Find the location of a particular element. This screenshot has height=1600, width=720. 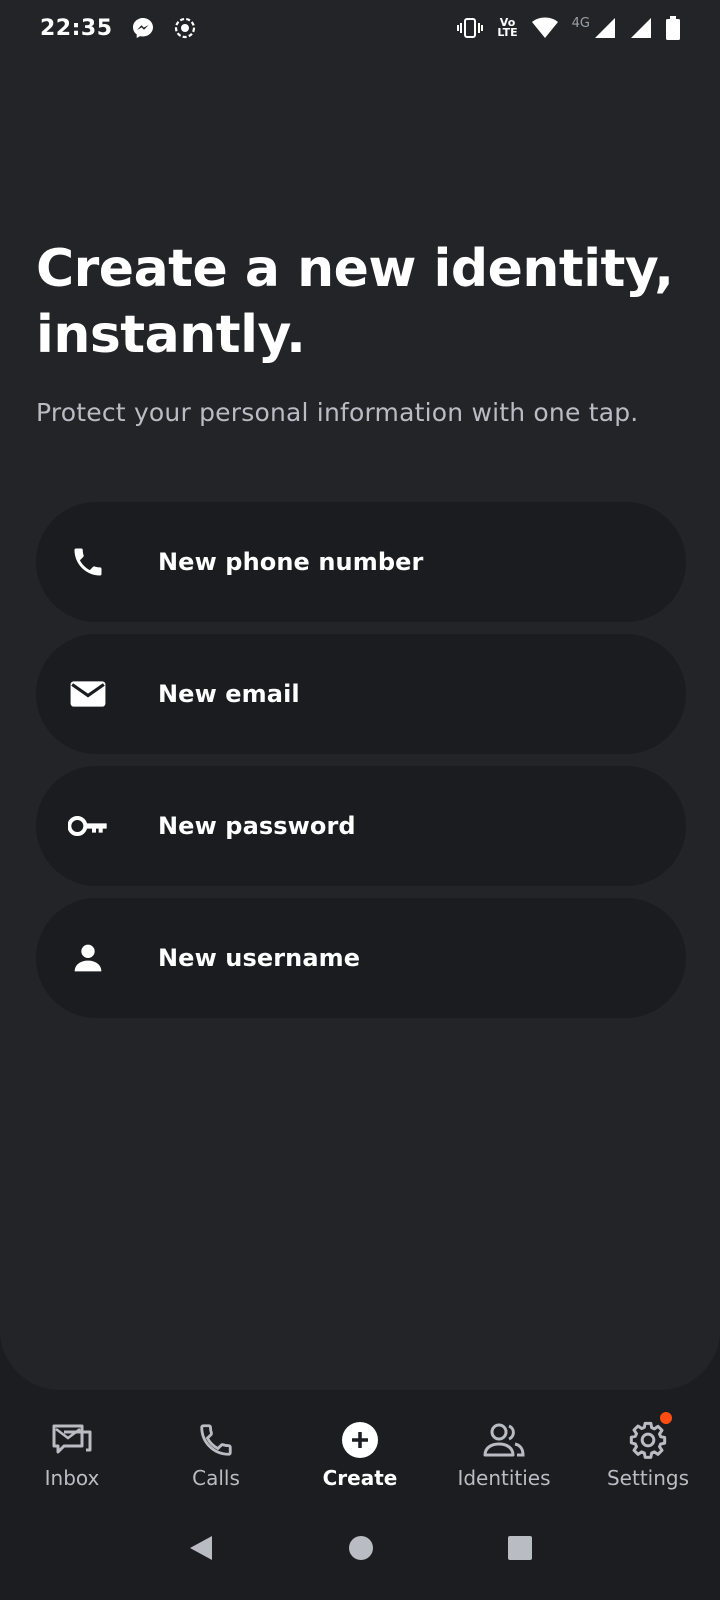

option-label: New password is located at coordinates (257, 826).